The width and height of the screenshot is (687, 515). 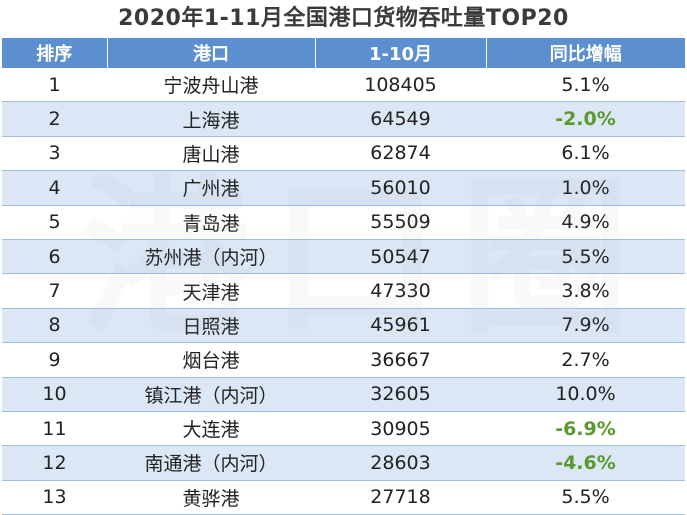 What do you see at coordinates (400, 497) in the screenshot?
I see `cell-value: 27718` at bounding box center [400, 497].